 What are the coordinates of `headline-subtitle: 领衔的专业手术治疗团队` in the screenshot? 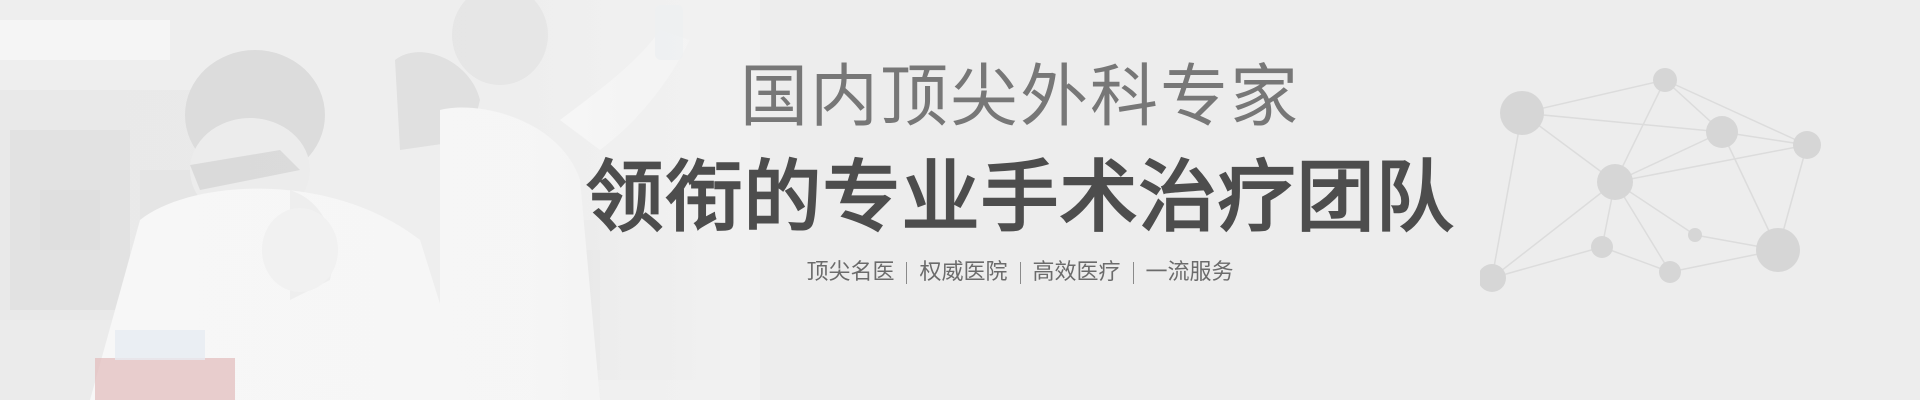 It's located at (1020, 198).